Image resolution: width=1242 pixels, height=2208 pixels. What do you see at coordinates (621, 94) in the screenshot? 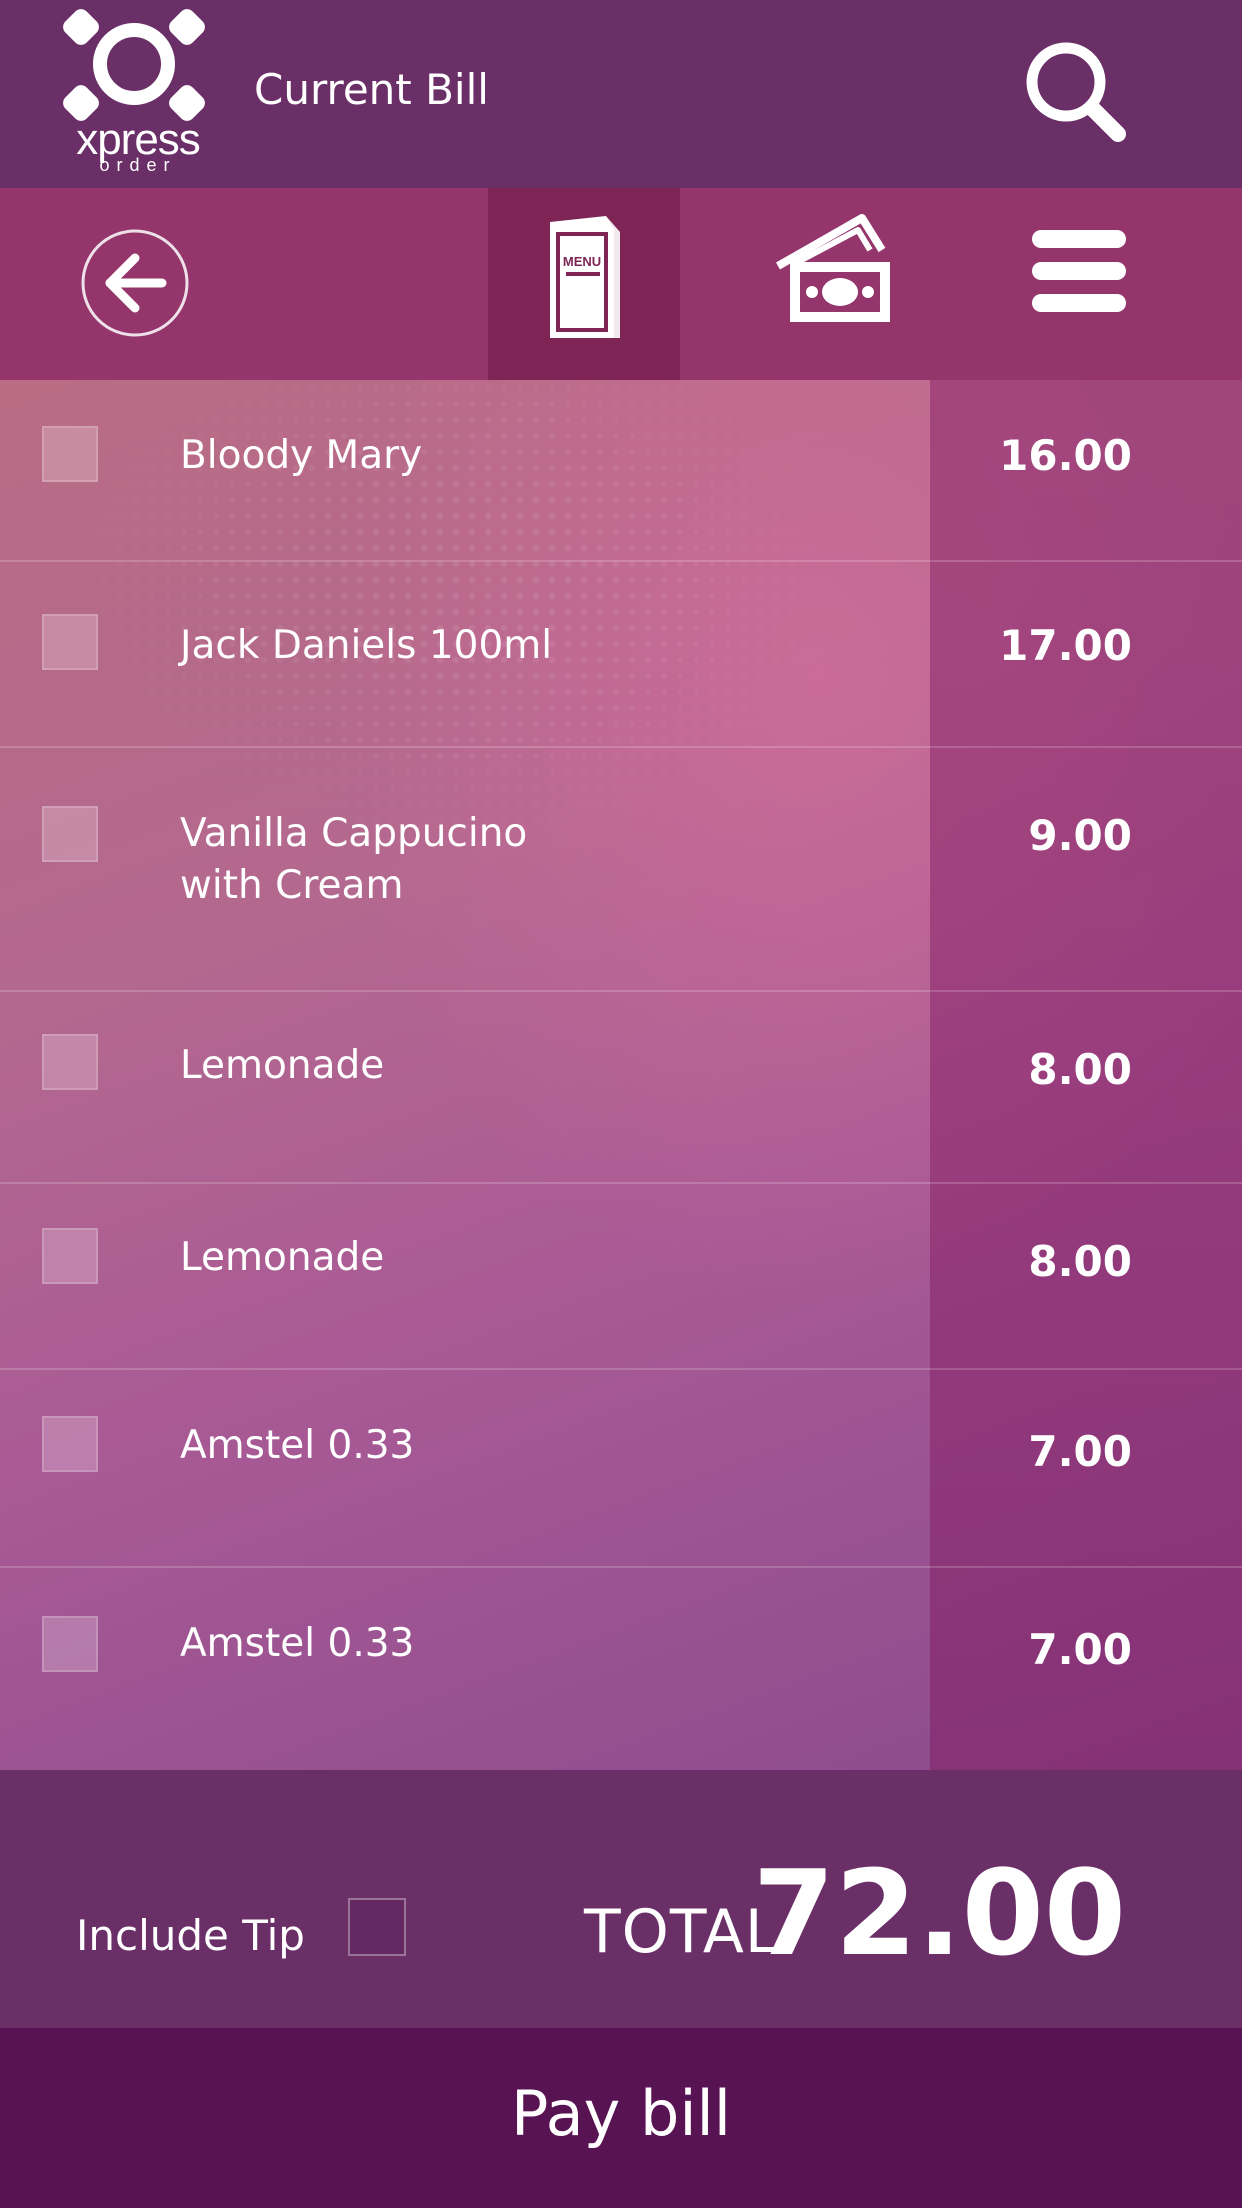
I see `app-header: xpress order Current Bill` at bounding box center [621, 94].